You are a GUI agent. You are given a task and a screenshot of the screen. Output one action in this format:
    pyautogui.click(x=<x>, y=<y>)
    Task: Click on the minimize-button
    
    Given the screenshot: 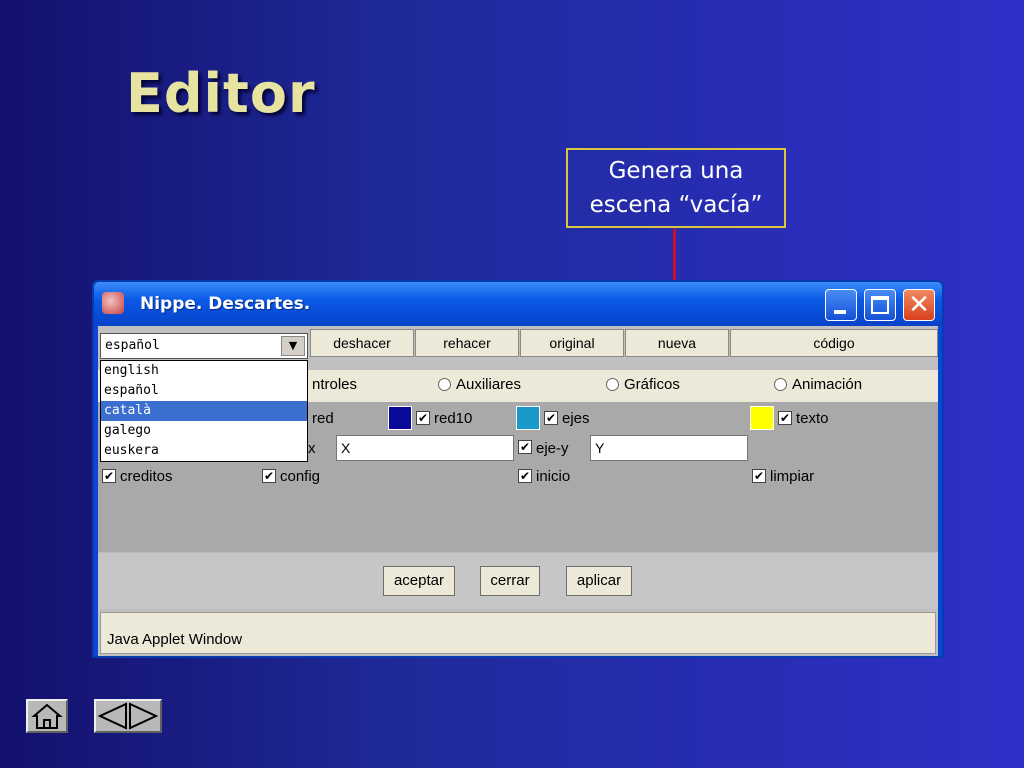 What is the action you would take?
    pyautogui.click(x=841, y=305)
    